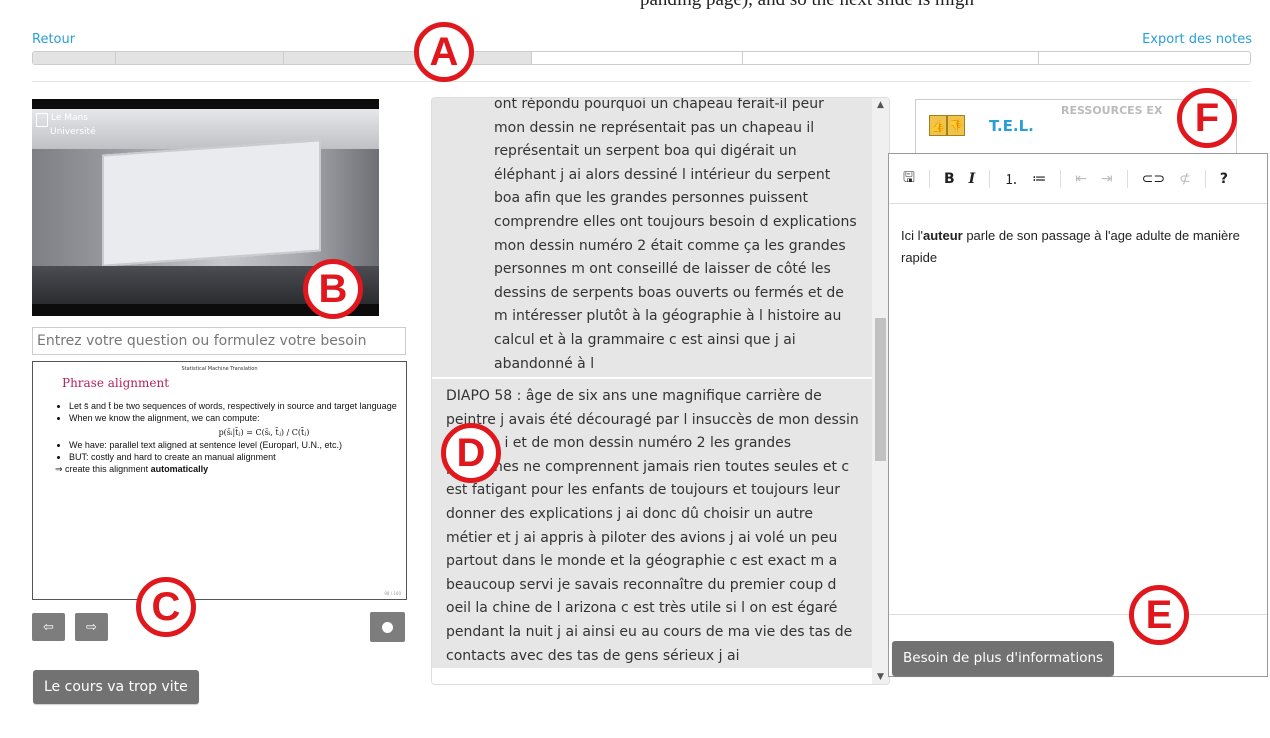 The height and width of the screenshot is (738, 1270). I want to click on unlink-icon: ⊄, so click(1185, 179).